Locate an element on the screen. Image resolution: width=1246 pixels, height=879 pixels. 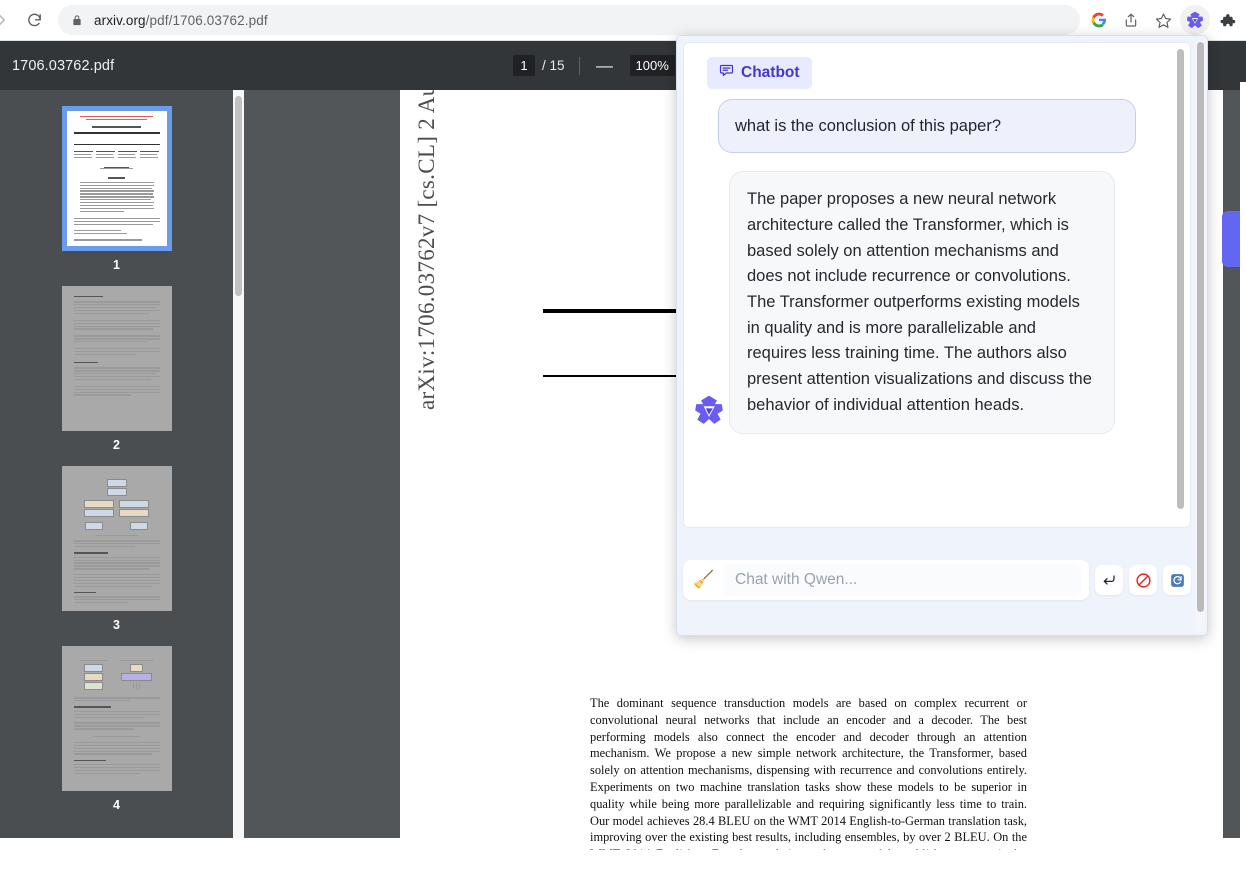
thumbnail-item-2: 2 is located at coordinates (116, 369).